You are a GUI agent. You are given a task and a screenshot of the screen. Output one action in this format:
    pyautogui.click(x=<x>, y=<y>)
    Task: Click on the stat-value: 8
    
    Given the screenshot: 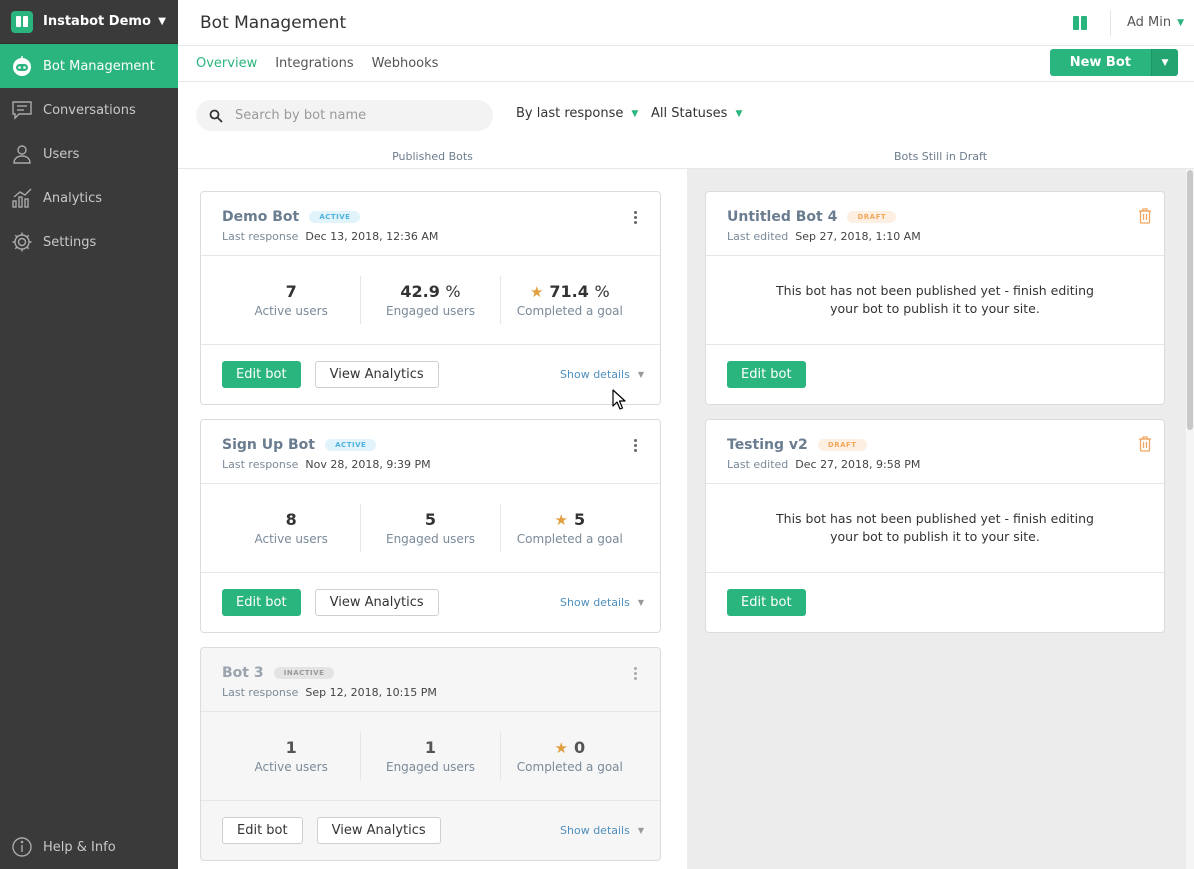 What is the action you would take?
    pyautogui.click(x=291, y=519)
    